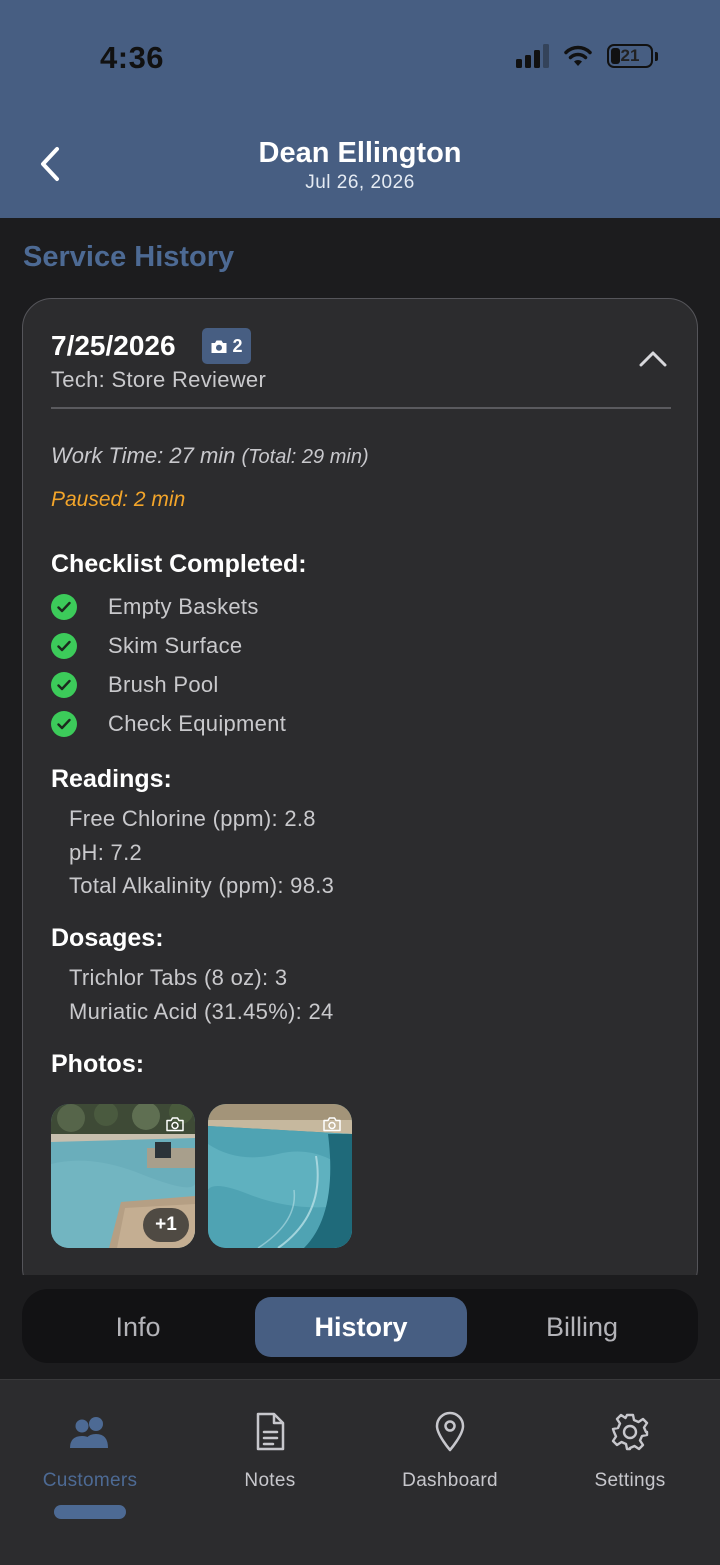 Image resolution: width=720 pixels, height=1565 pixels. What do you see at coordinates (361, 408) in the screenshot?
I see `divider` at bounding box center [361, 408].